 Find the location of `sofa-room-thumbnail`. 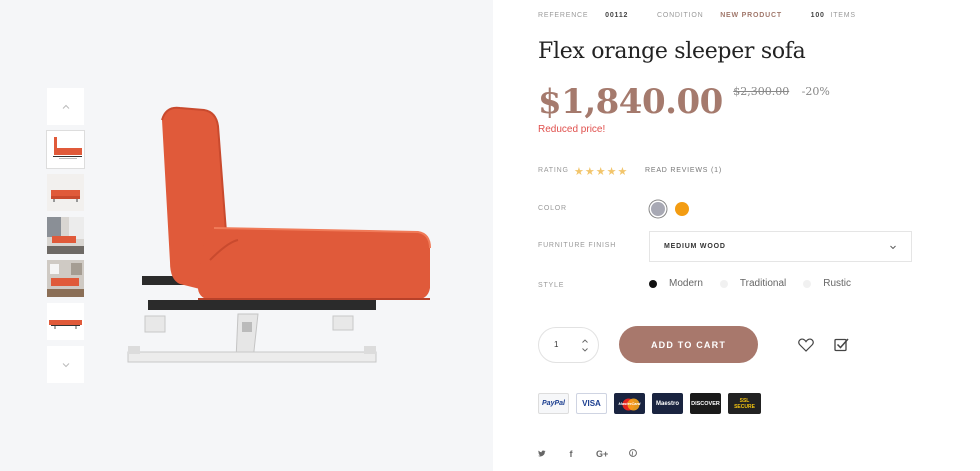

sofa-room-thumbnail is located at coordinates (65, 235).